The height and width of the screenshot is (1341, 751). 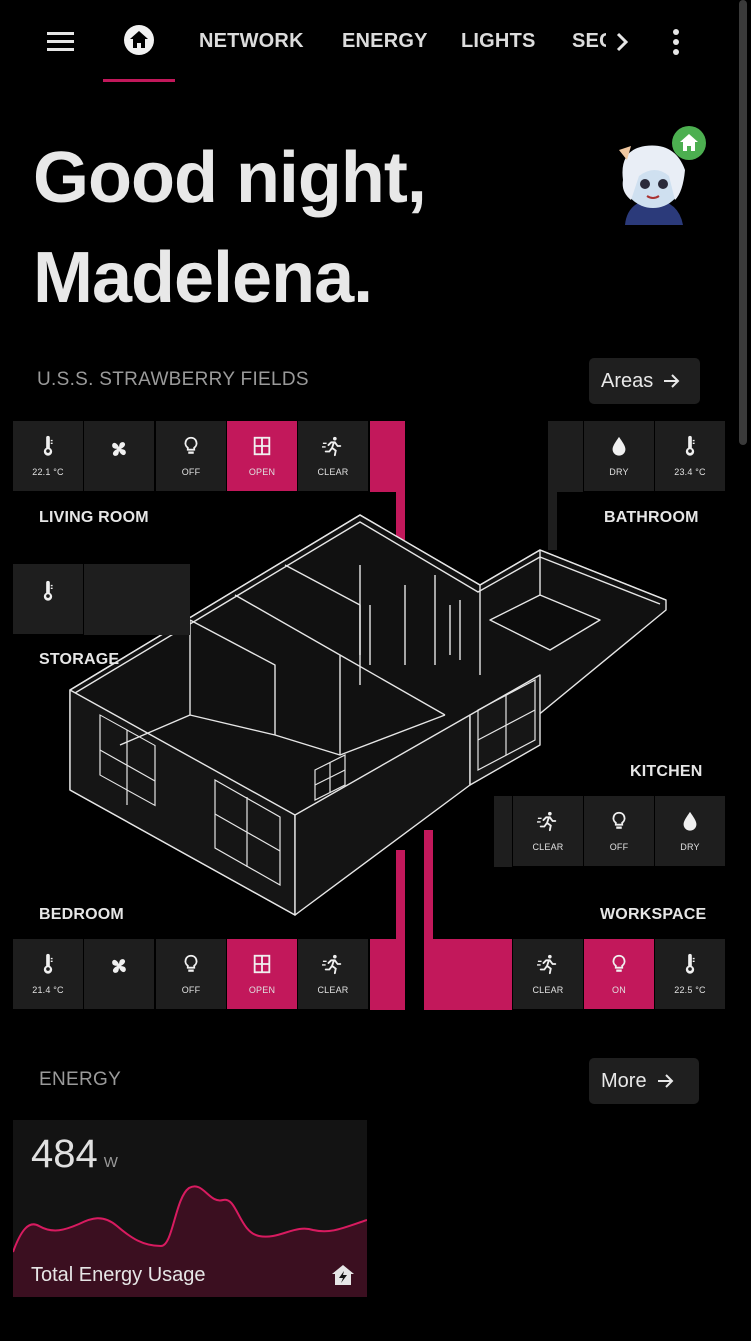 What do you see at coordinates (387, 456) in the screenshot?
I see `connector-living-room` at bounding box center [387, 456].